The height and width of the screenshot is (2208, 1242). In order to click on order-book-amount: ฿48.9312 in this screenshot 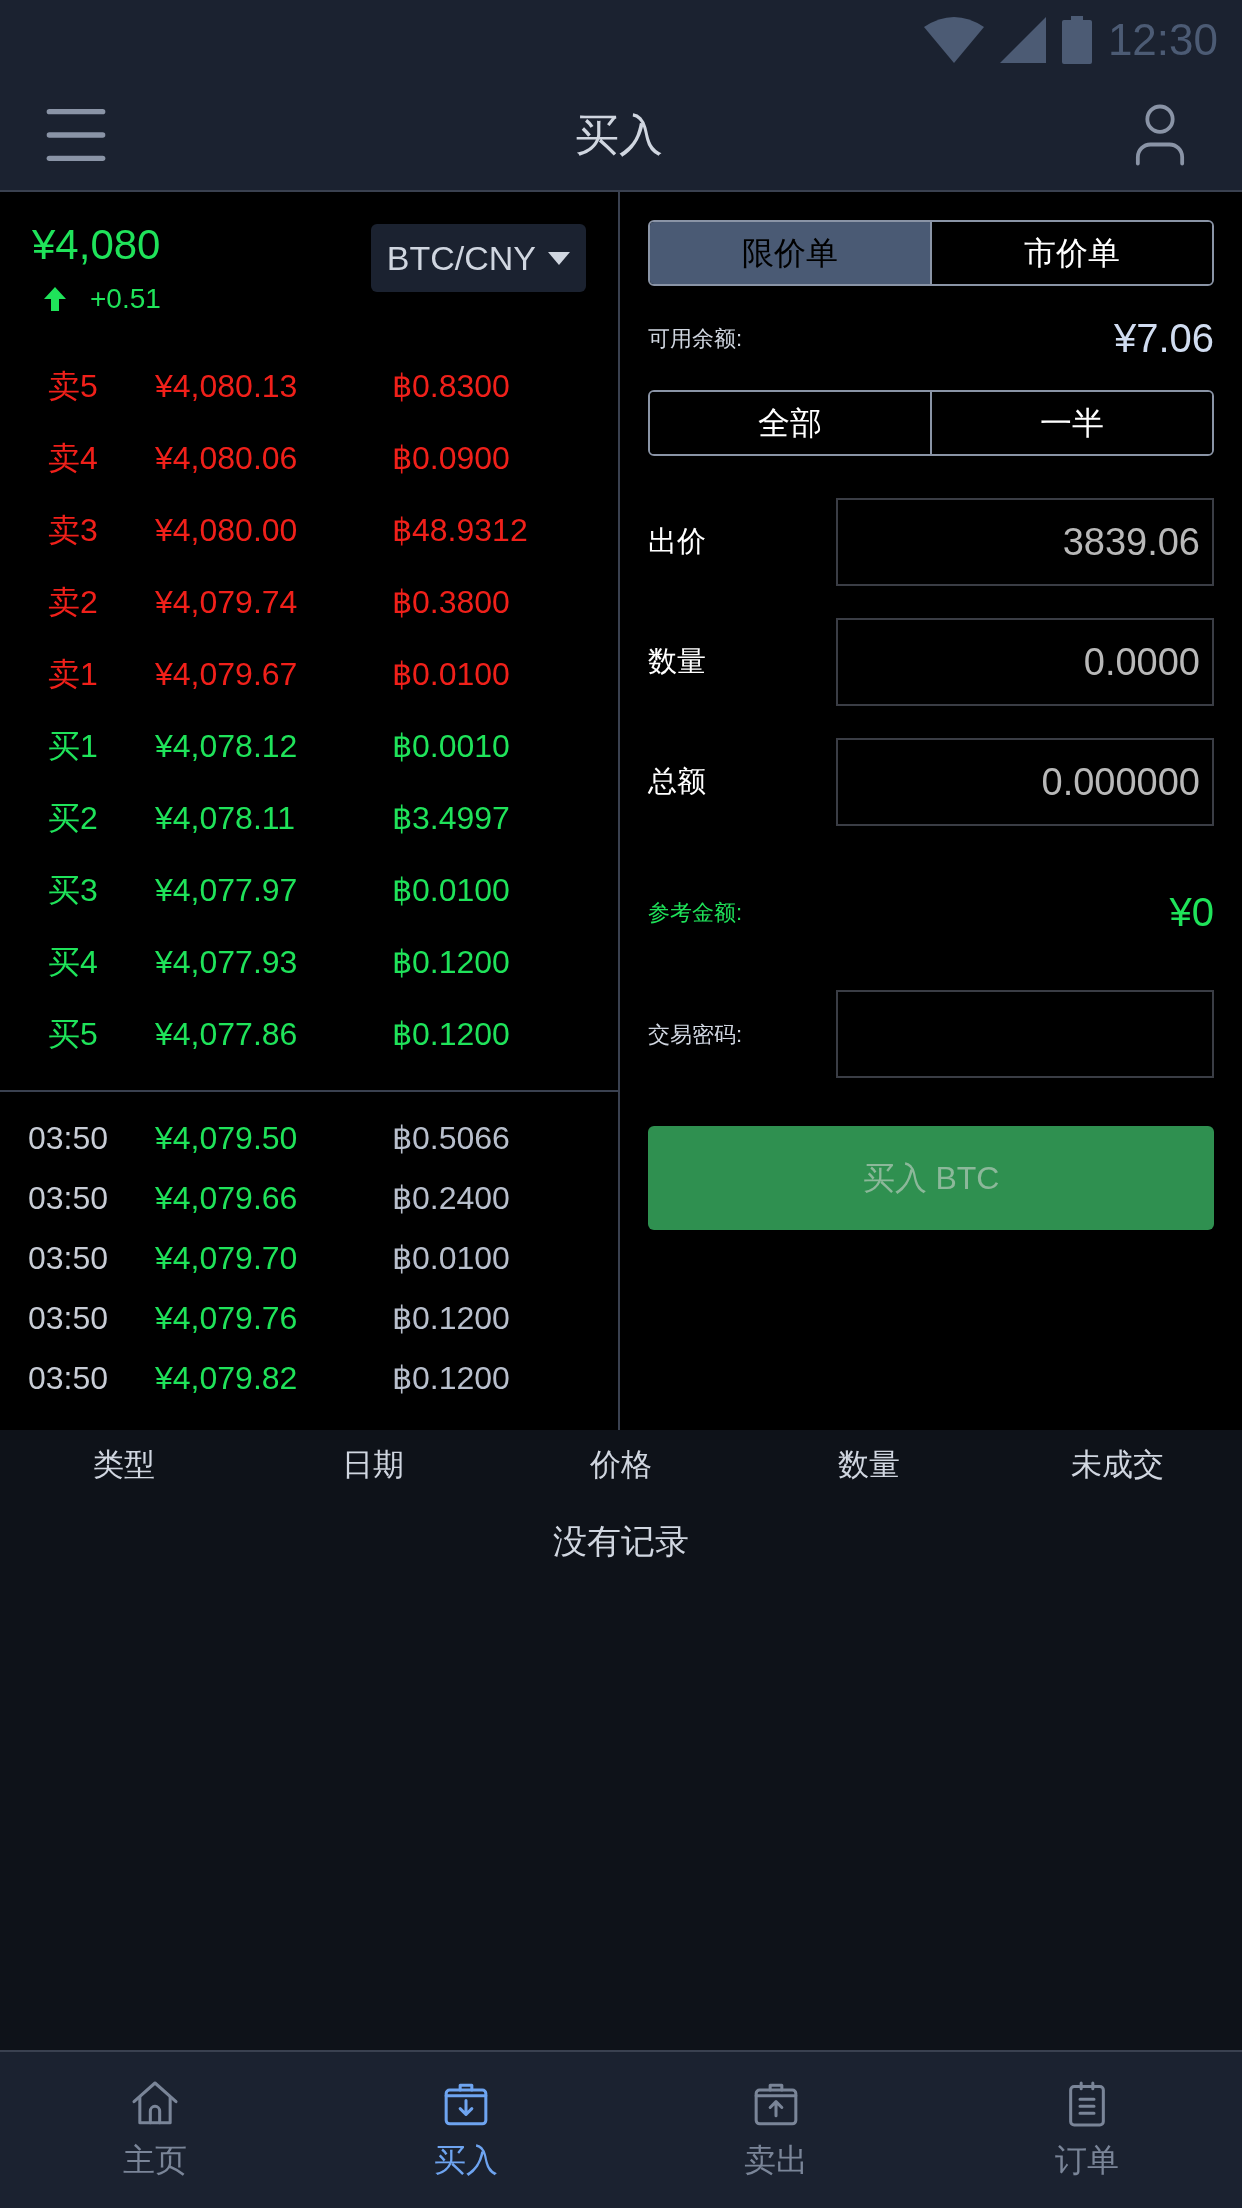, I will do `click(460, 530)`.